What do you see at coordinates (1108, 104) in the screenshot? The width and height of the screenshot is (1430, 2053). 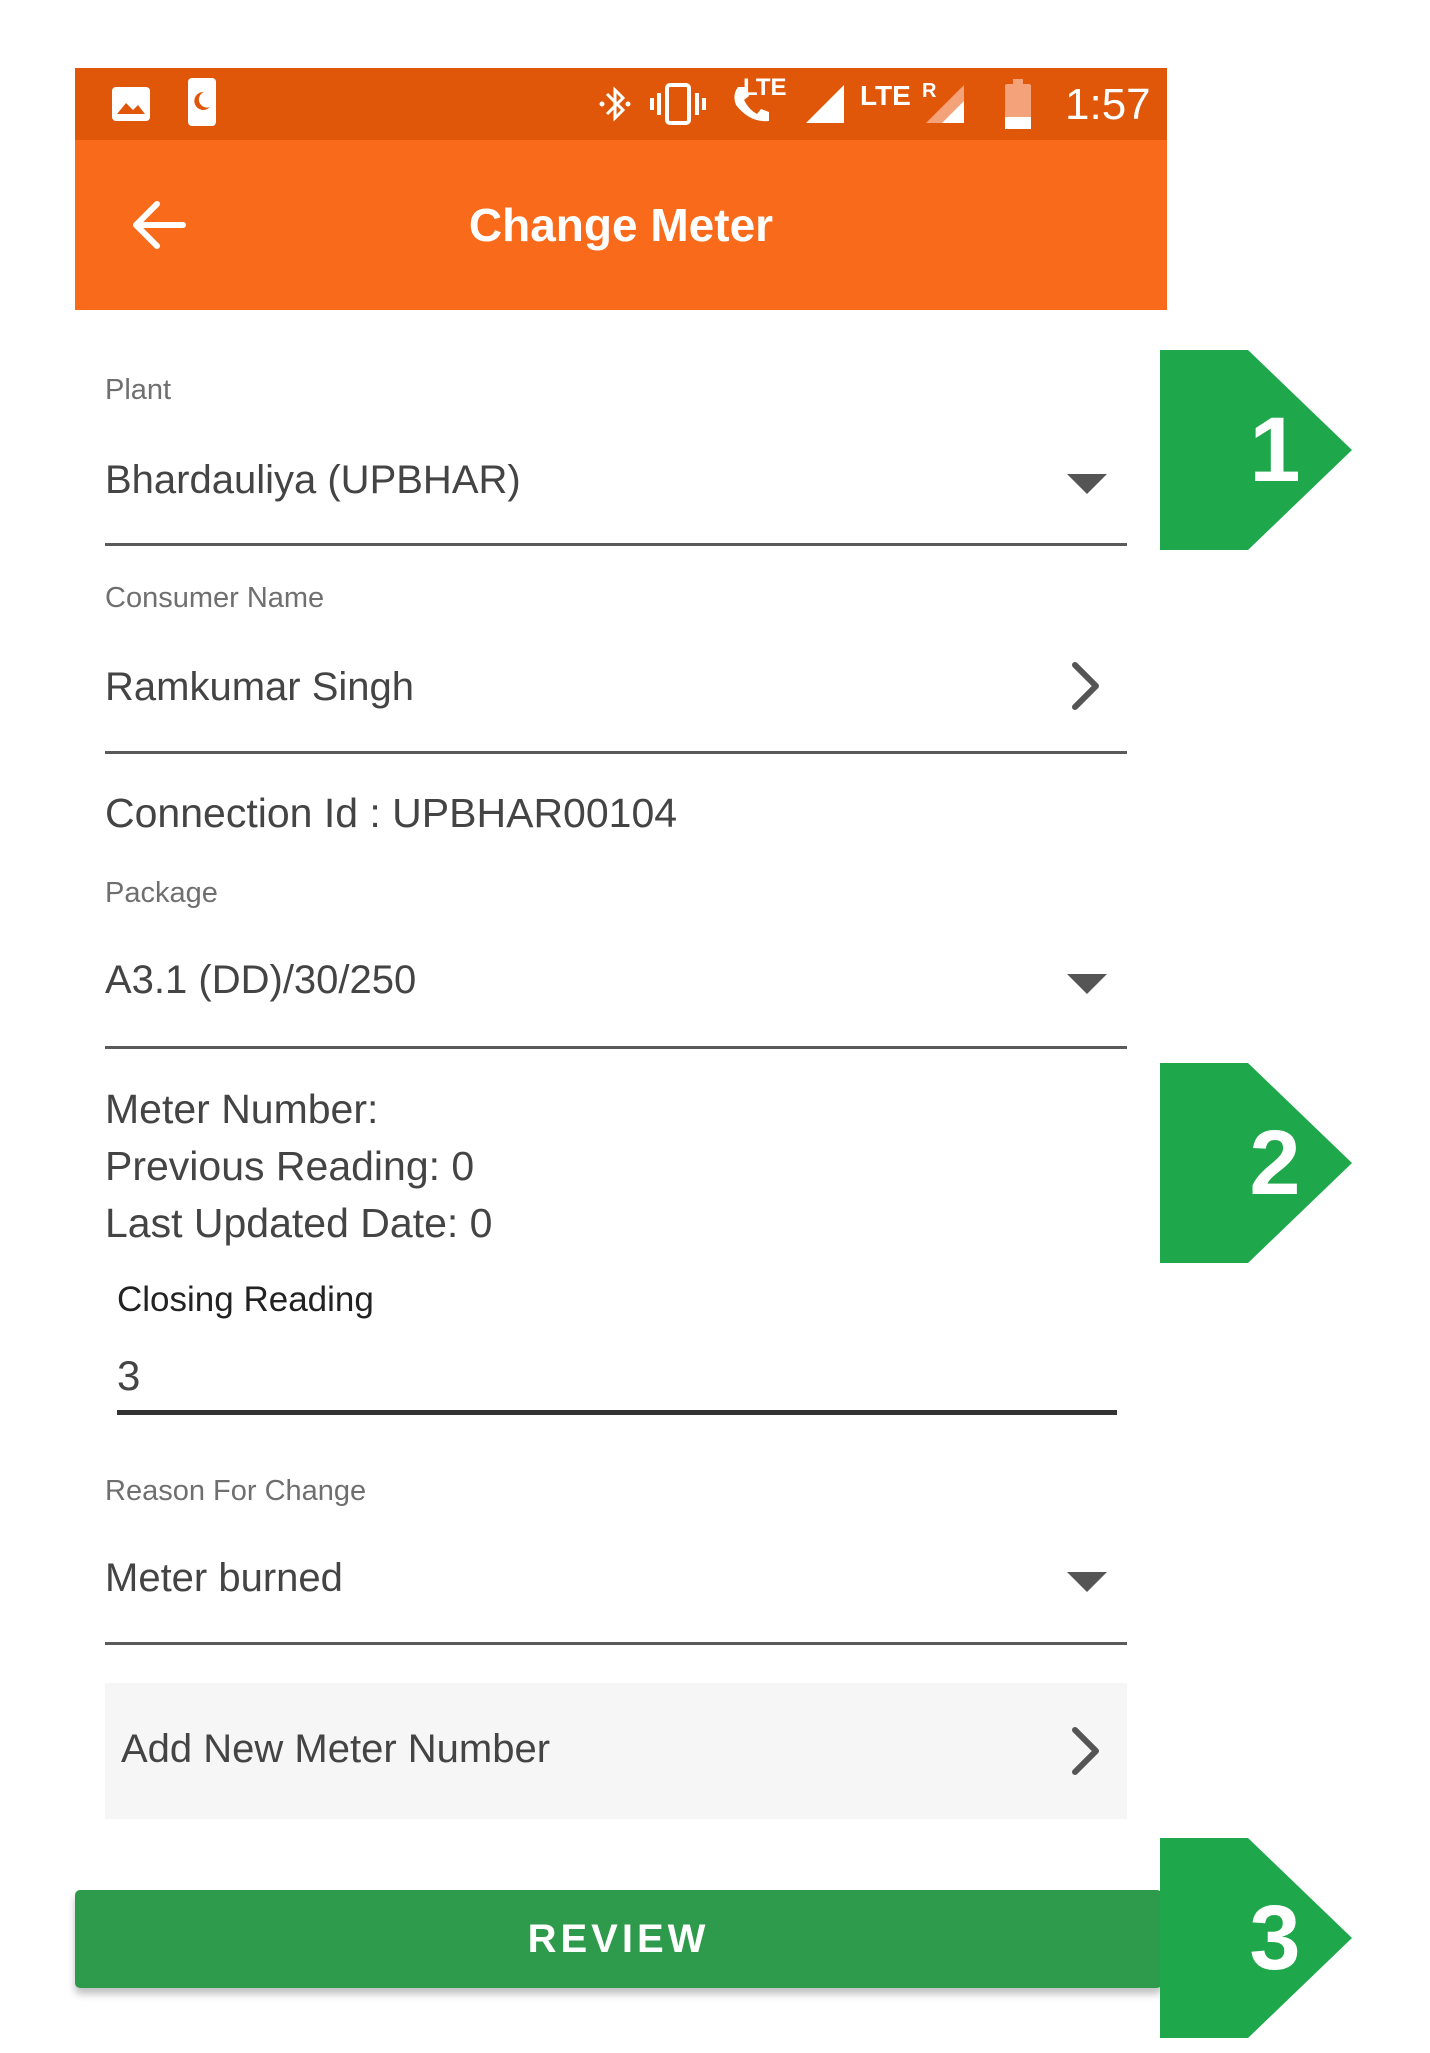 I see `status-time: 1:57` at bounding box center [1108, 104].